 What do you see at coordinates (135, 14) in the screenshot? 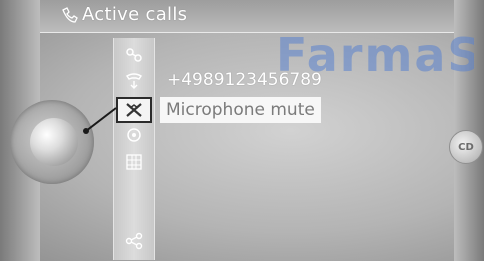
I see `page-title-text: Active calls` at bounding box center [135, 14].